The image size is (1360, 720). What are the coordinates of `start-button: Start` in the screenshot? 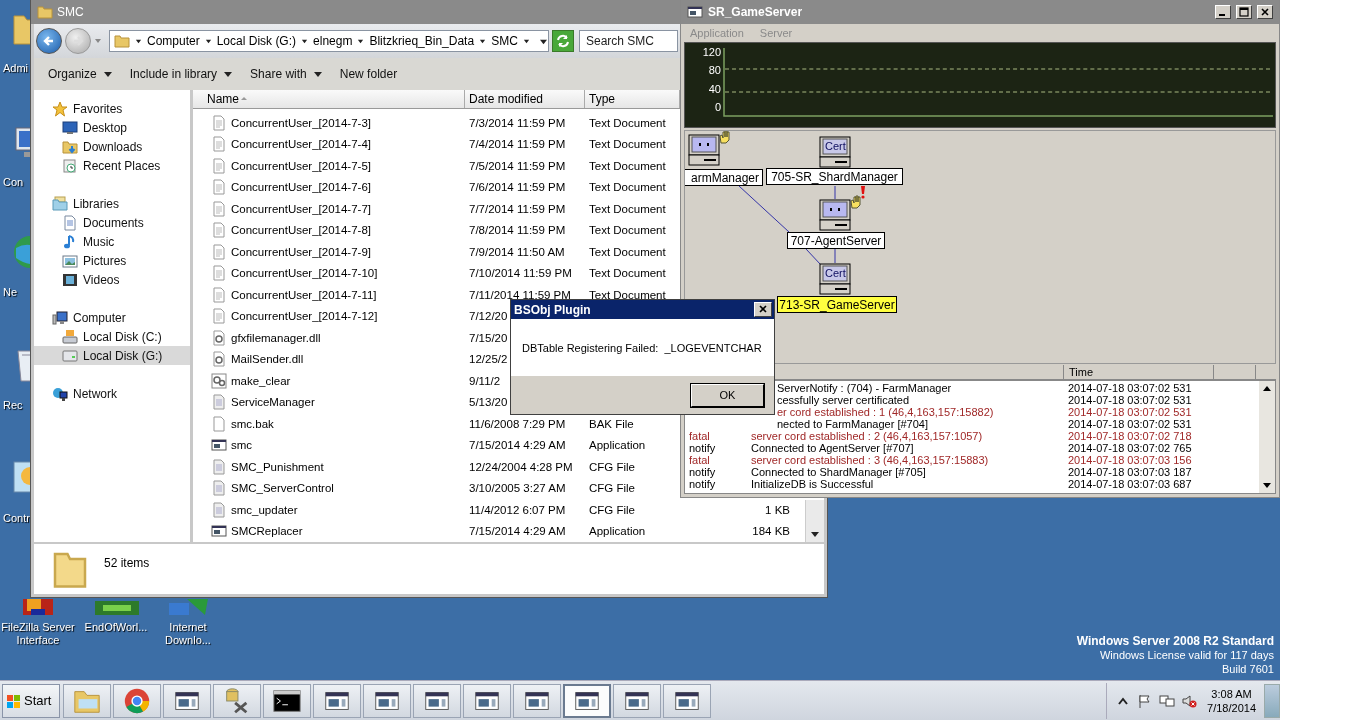 It's located at (31, 700).